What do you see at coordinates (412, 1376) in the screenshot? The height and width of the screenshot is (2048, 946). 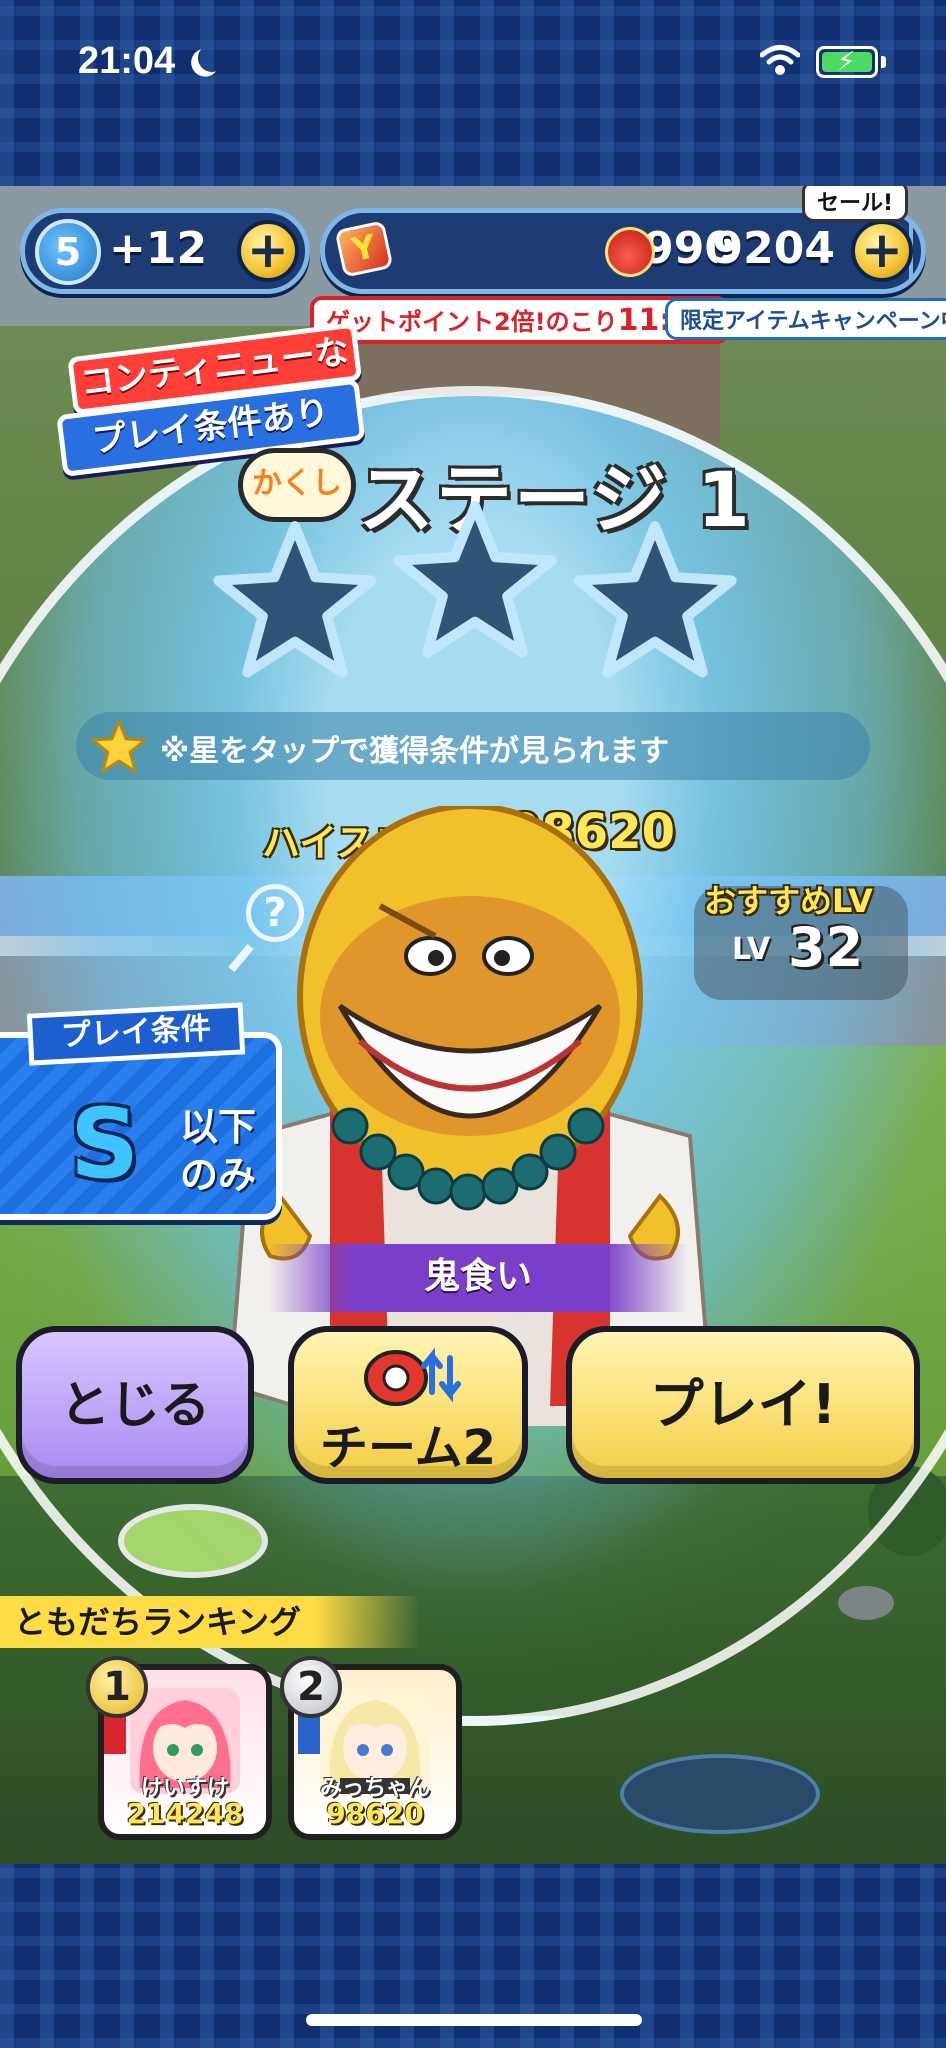 I see `team-swap-icon` at bounding box center [412, 1376].